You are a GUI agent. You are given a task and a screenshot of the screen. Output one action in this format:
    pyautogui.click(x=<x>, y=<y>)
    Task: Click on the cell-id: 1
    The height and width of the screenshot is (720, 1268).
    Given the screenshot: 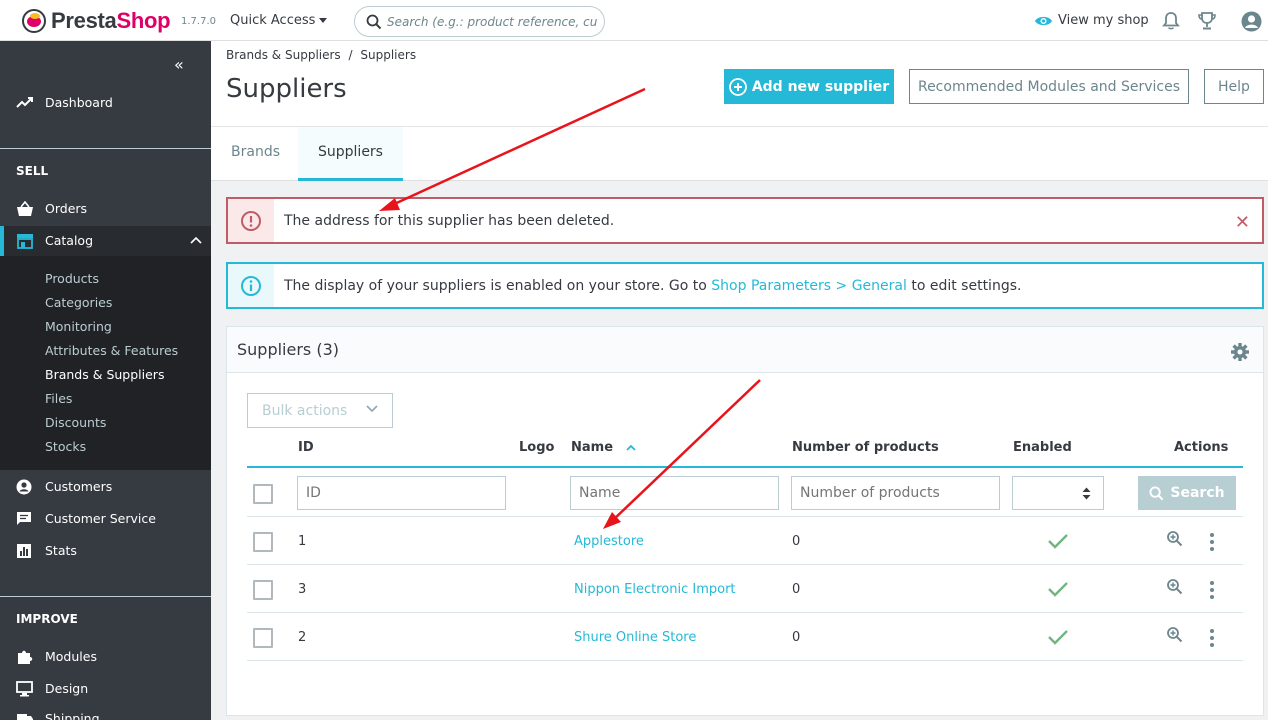 What is the action you would take?
    pyautogui.click(x=302, y=541)
    